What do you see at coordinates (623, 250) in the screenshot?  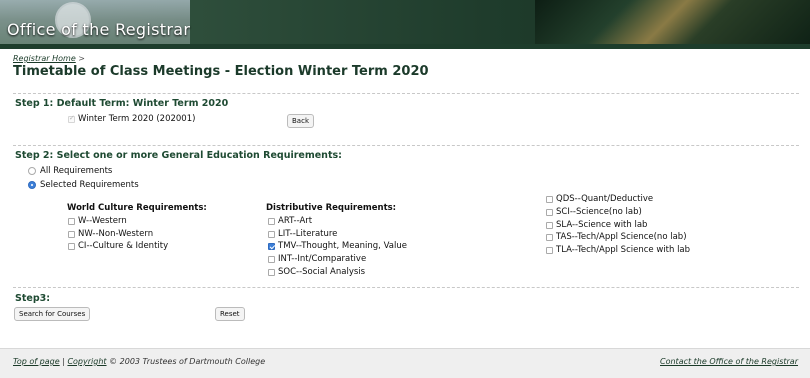 I see `checkbox-label: TLA--Tech/Appl Science with lab` at bounding box center [623, 250].